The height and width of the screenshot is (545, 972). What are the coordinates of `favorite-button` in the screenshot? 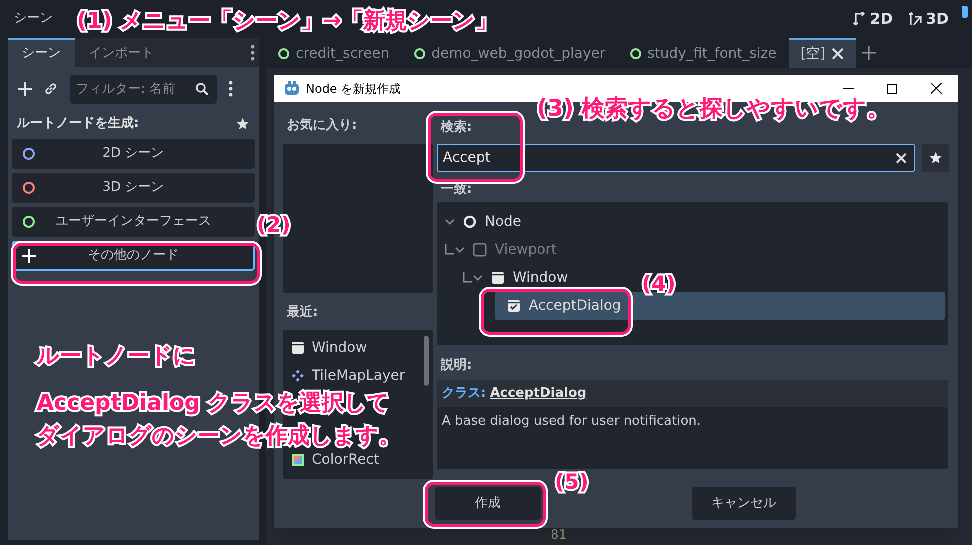 It's located at (935, 158).